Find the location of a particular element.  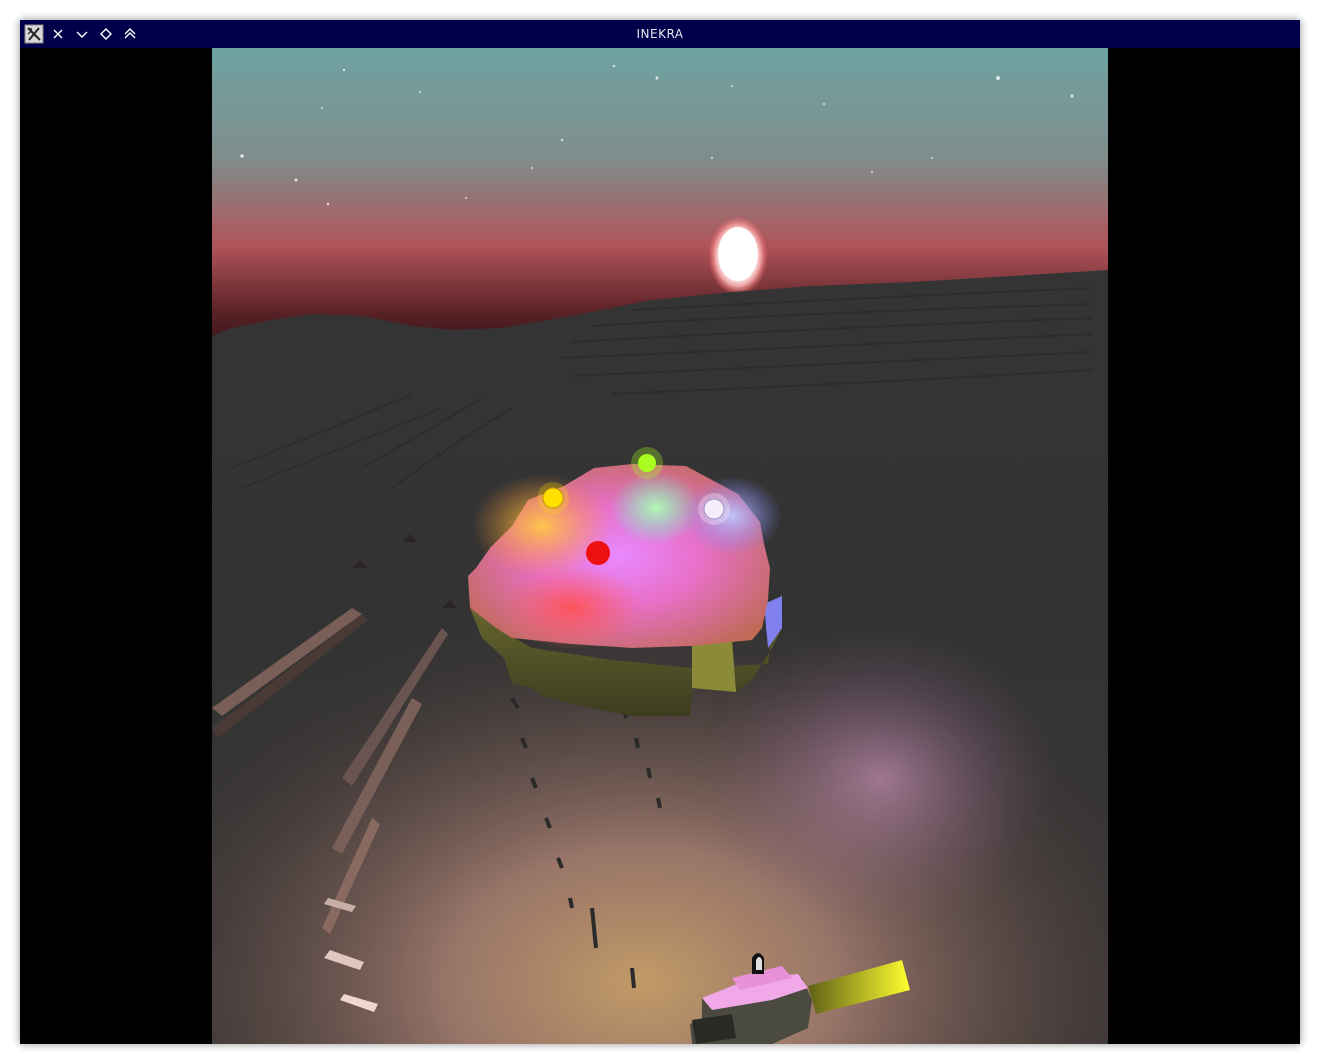

title-bar: INEKRA is located at coordinates (660, 34).